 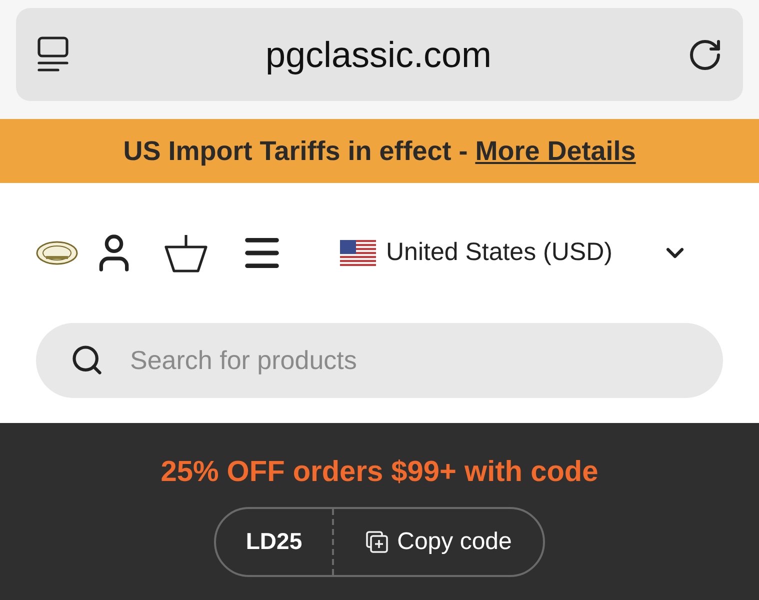 I want to click on more-details-link: More Details, so click(x=555, y=151).